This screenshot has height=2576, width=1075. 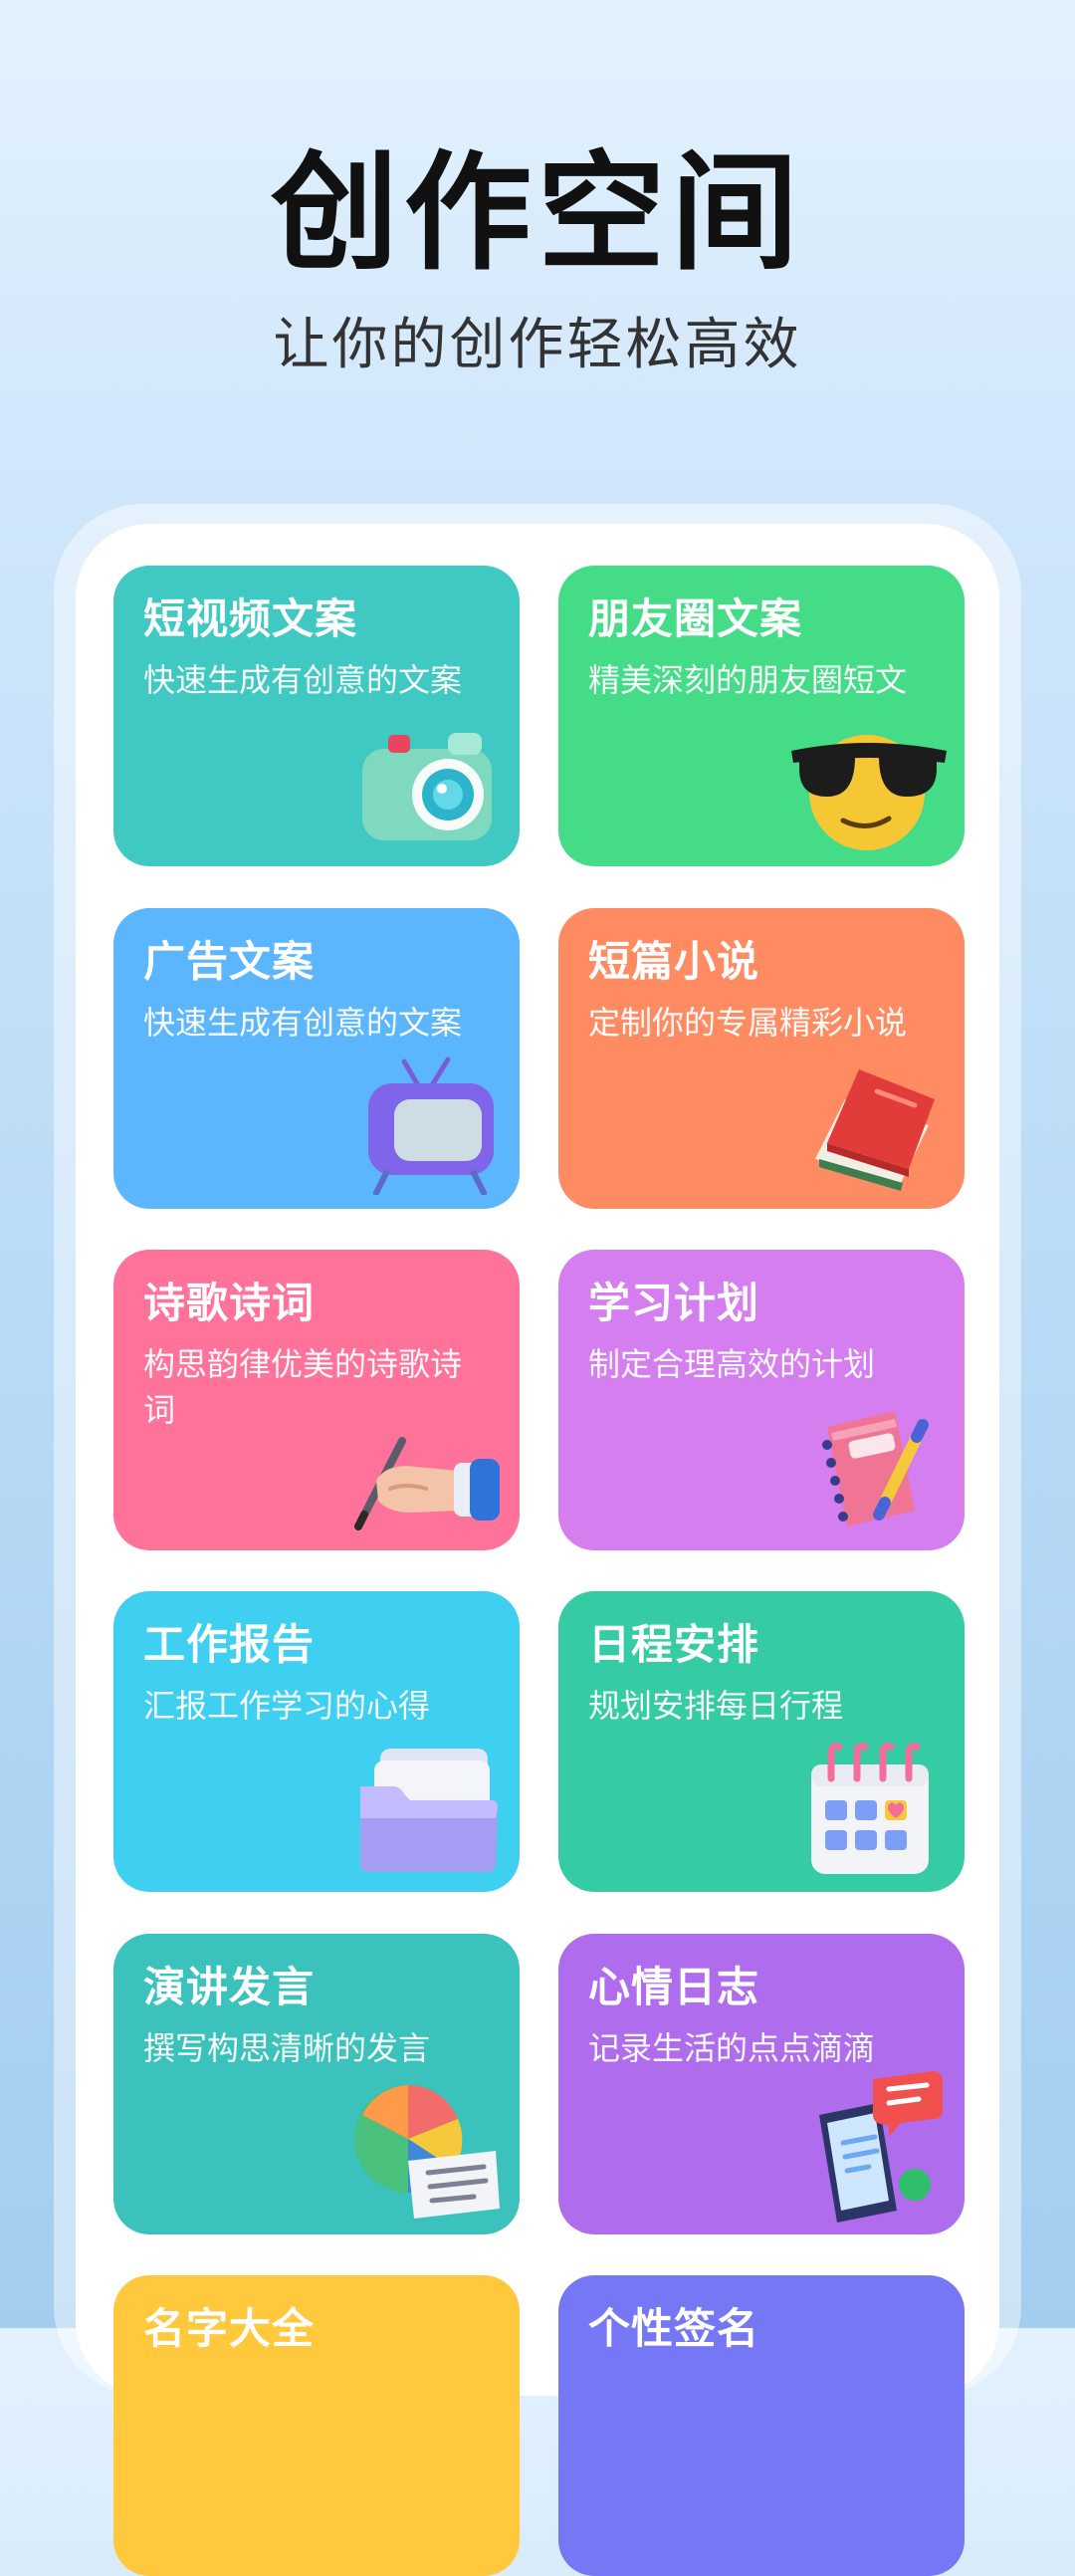 I want to click on card-title: 朋友圈文案, so click(x=695, y=618).